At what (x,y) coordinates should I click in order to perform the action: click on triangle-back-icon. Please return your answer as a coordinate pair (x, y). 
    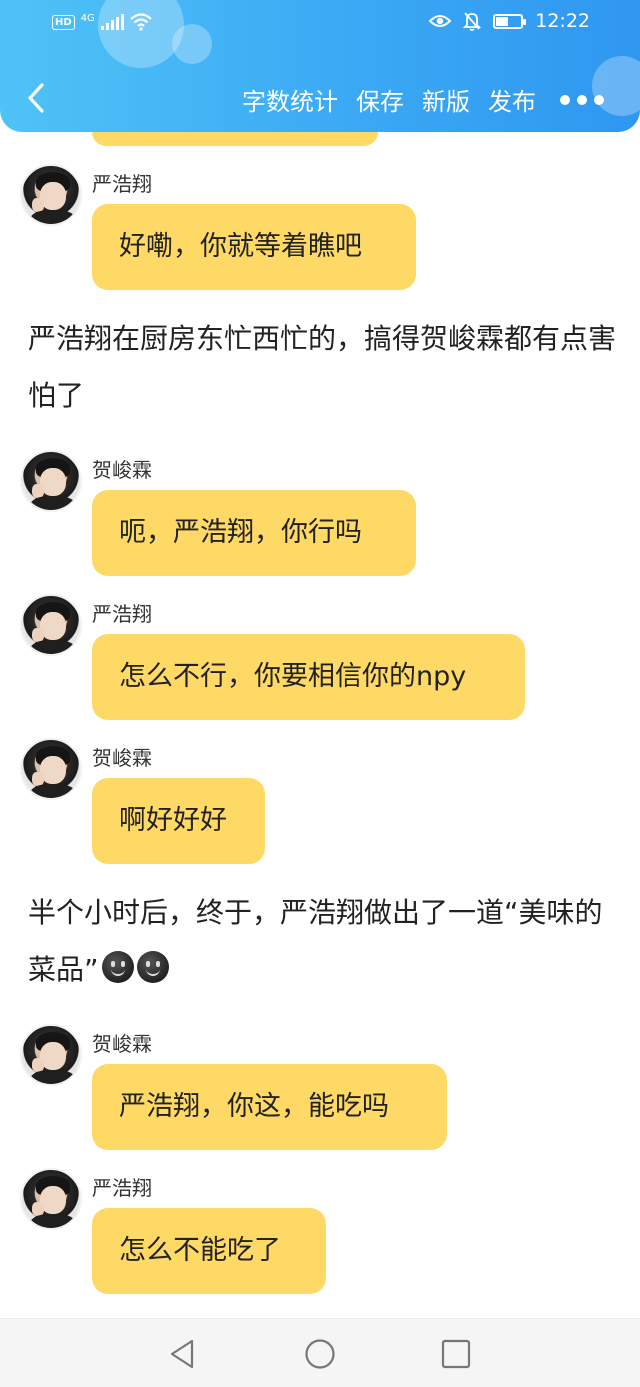
    Looking at the image, I should click on (182, 1354).